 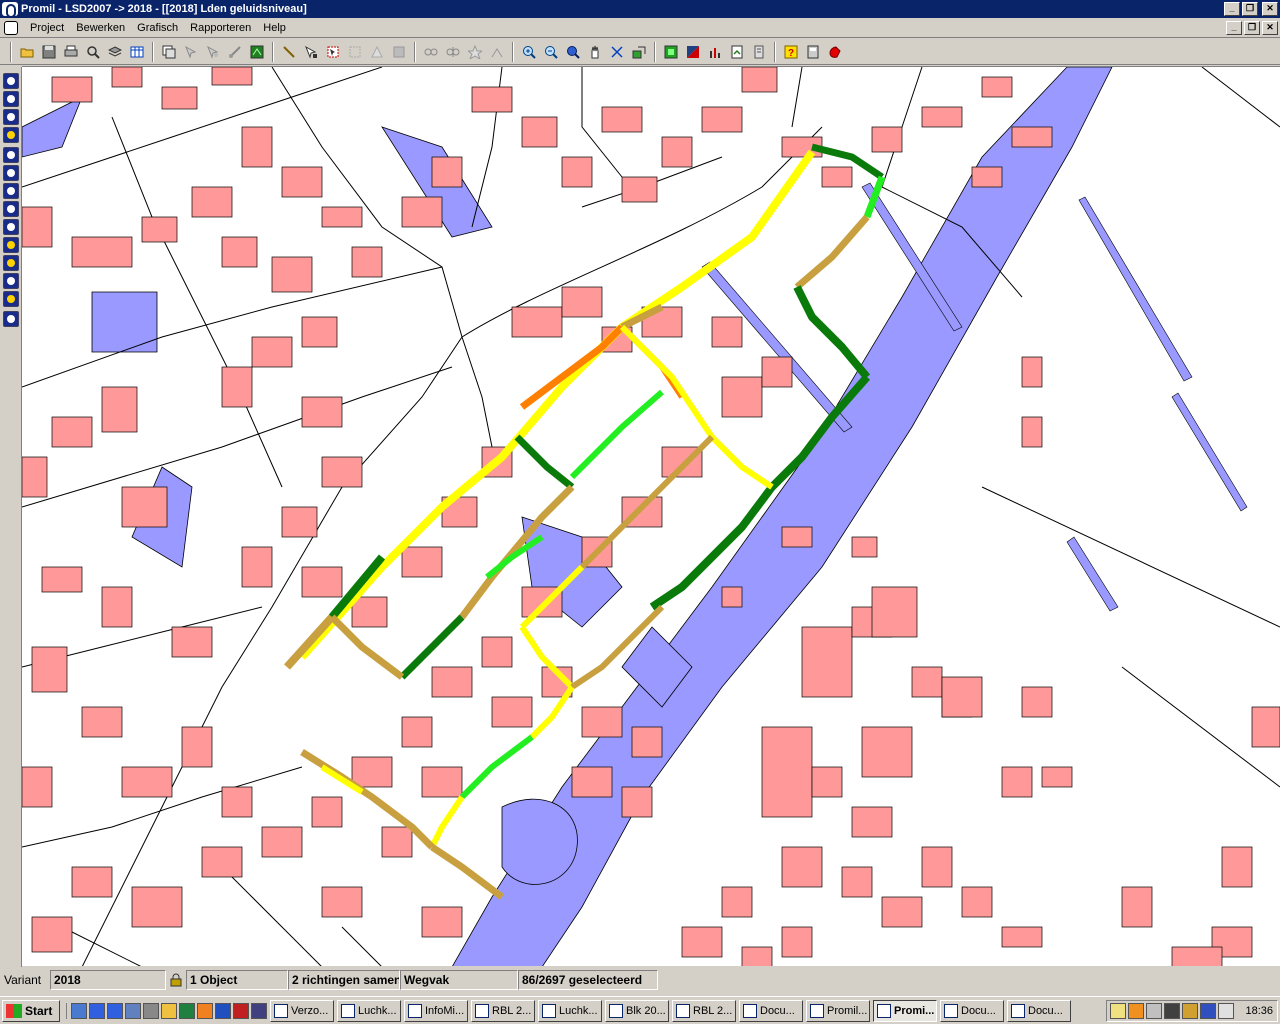 I want to click on menu-grafisch: Grafisch, so click(x=157, y=28).